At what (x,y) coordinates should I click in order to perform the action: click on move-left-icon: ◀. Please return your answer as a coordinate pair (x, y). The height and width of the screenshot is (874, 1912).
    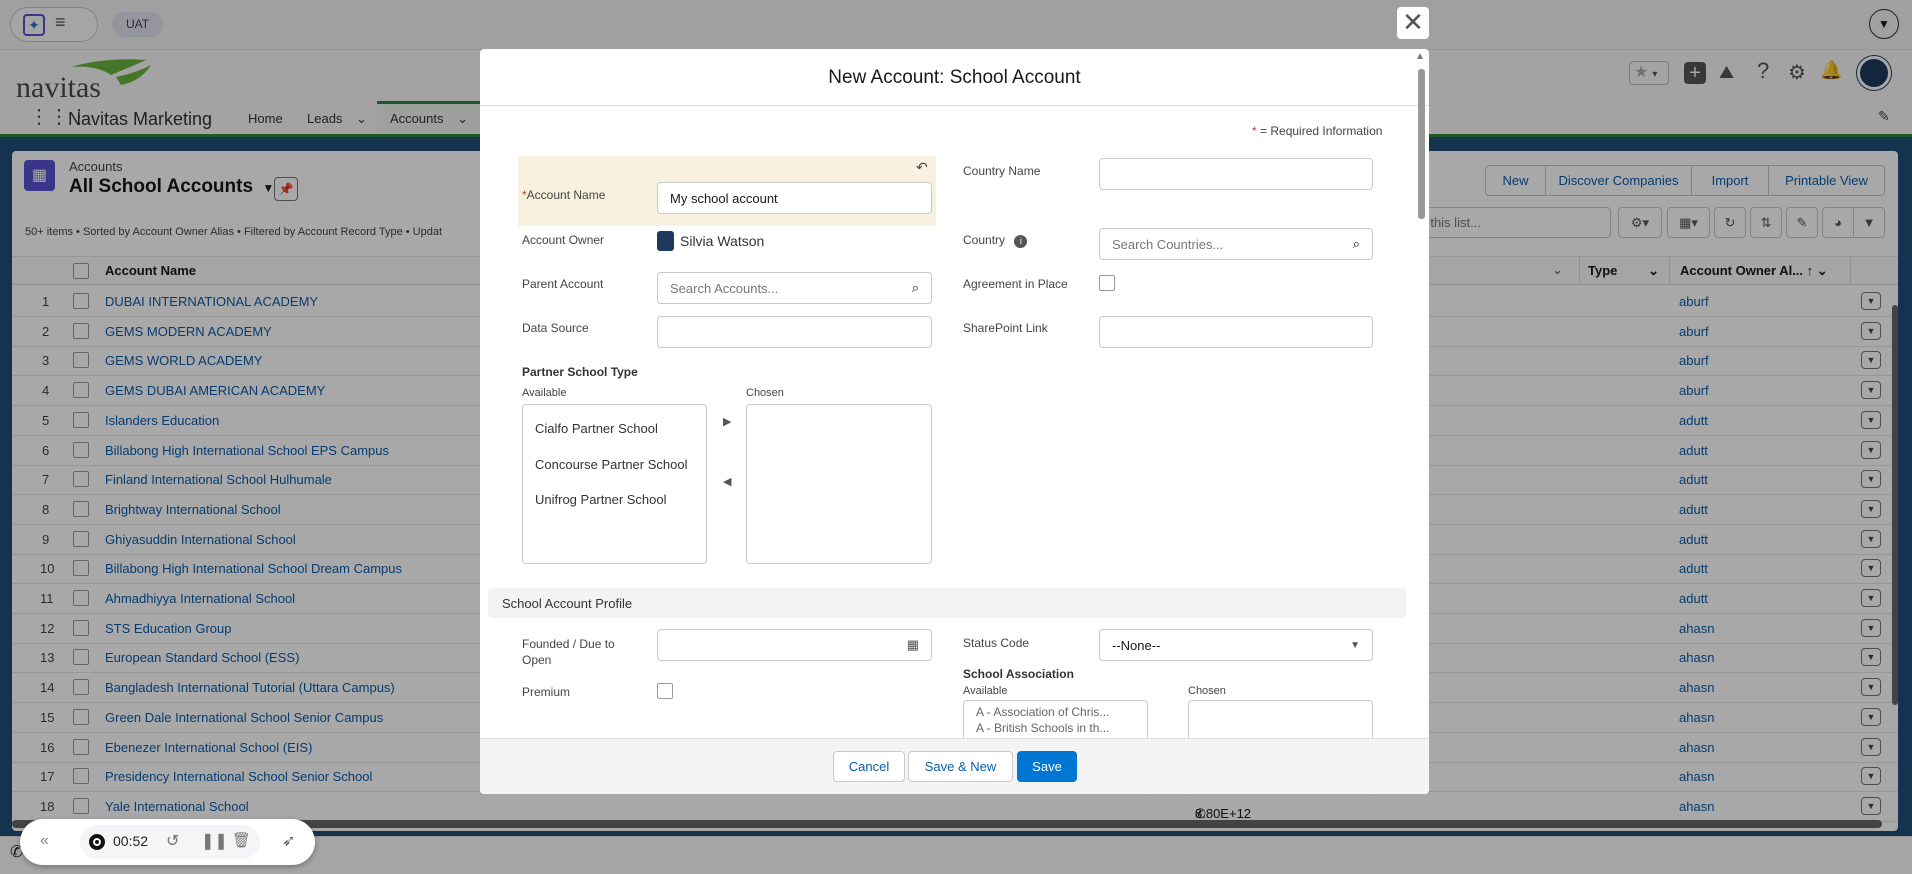
    Looking at the image, I should click on (727, 481).